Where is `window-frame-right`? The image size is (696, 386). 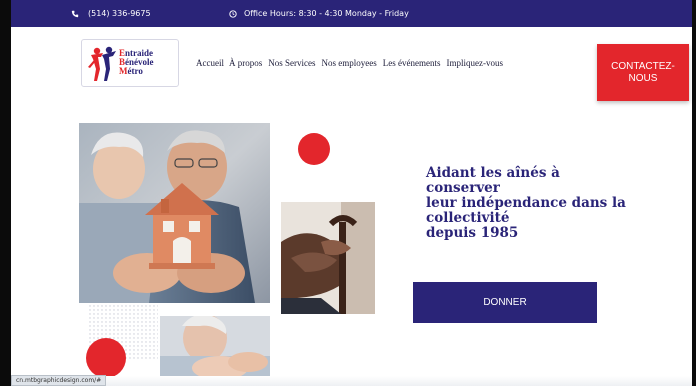 window-frame-right is located at coordinates (694, 193).